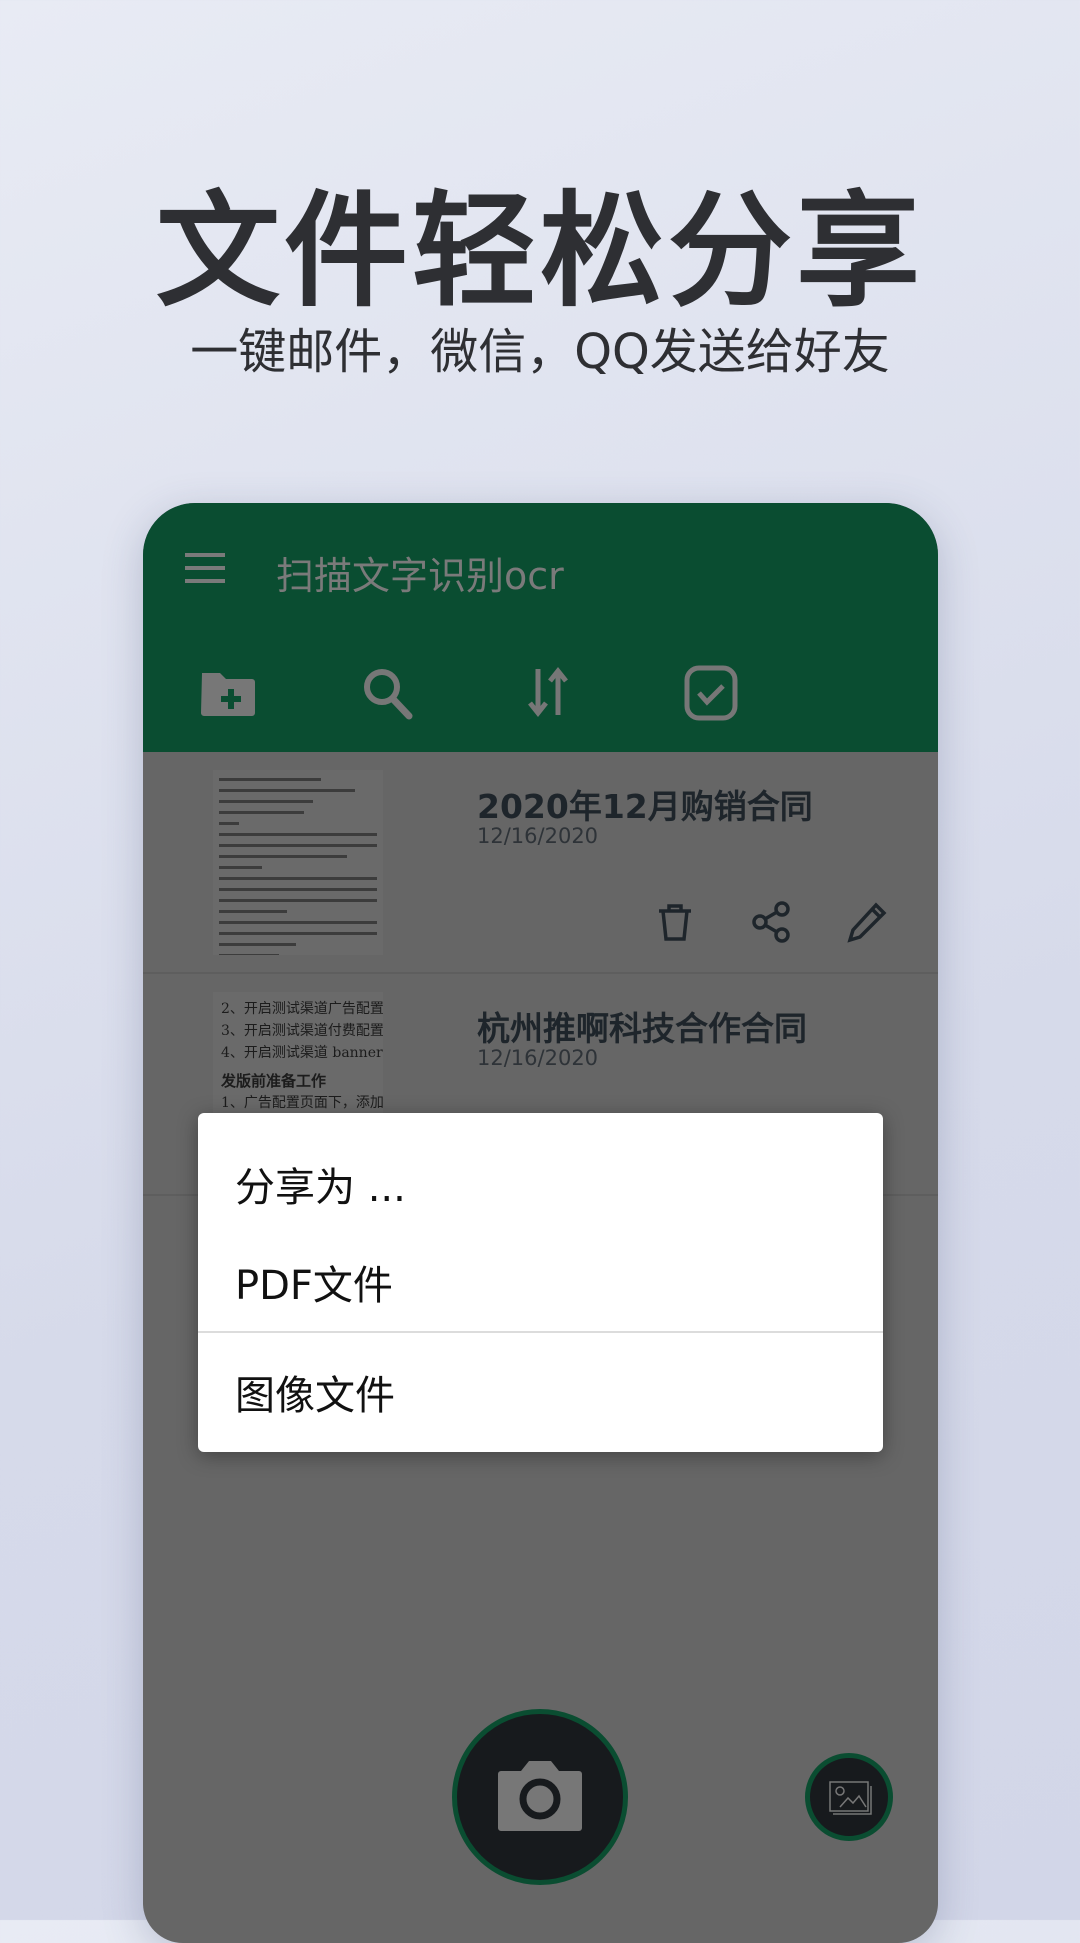 This screenshot has height=1943, width=1080. I want to click on camera-icon, so click(540, 1796).